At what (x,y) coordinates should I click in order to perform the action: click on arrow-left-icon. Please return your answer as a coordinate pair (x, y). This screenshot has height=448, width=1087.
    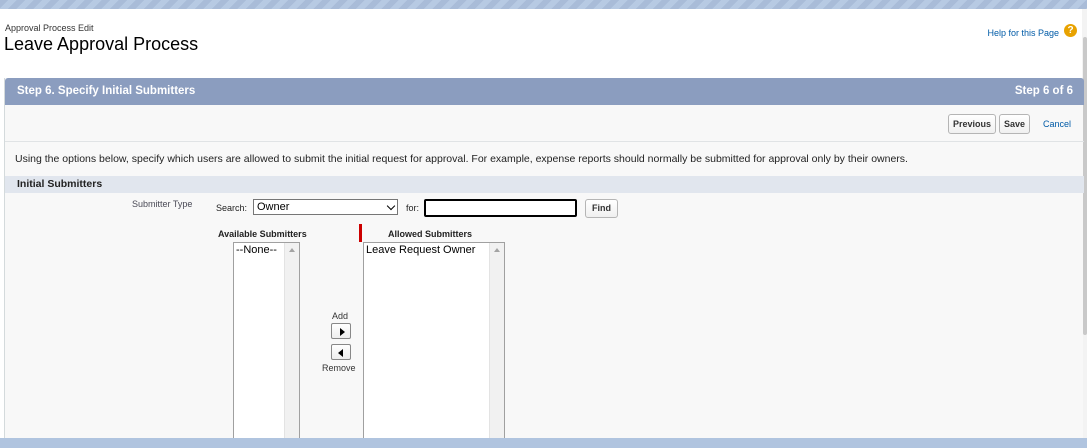
    Looking at the image, I should click on (340, 353).